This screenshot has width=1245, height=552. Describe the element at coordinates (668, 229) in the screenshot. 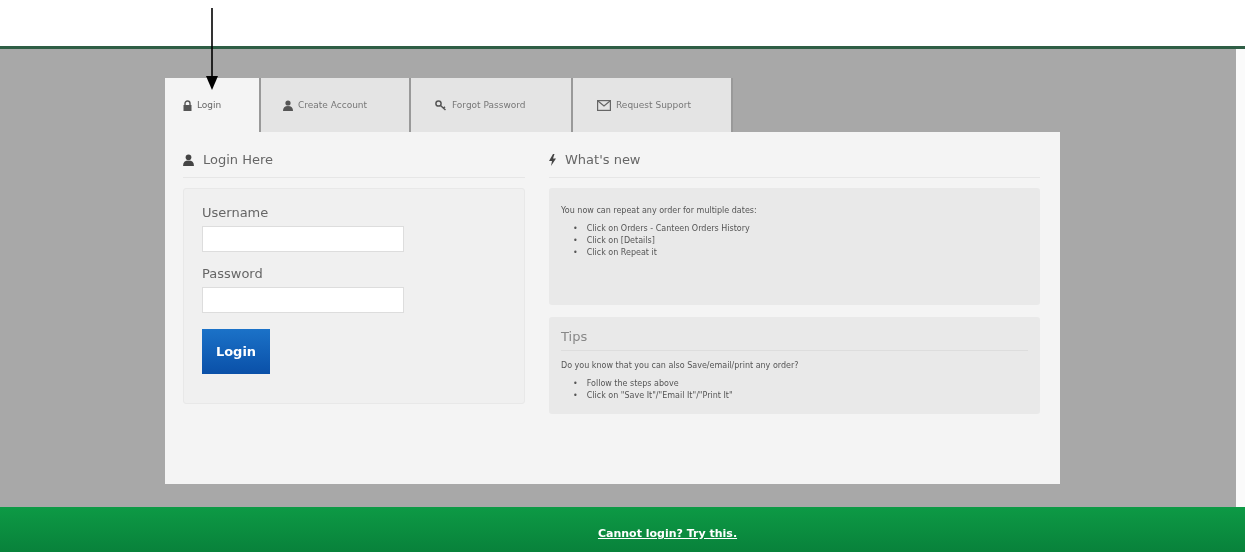

I see `list-item: Click on Orders - Canteen Orders History` at that location.